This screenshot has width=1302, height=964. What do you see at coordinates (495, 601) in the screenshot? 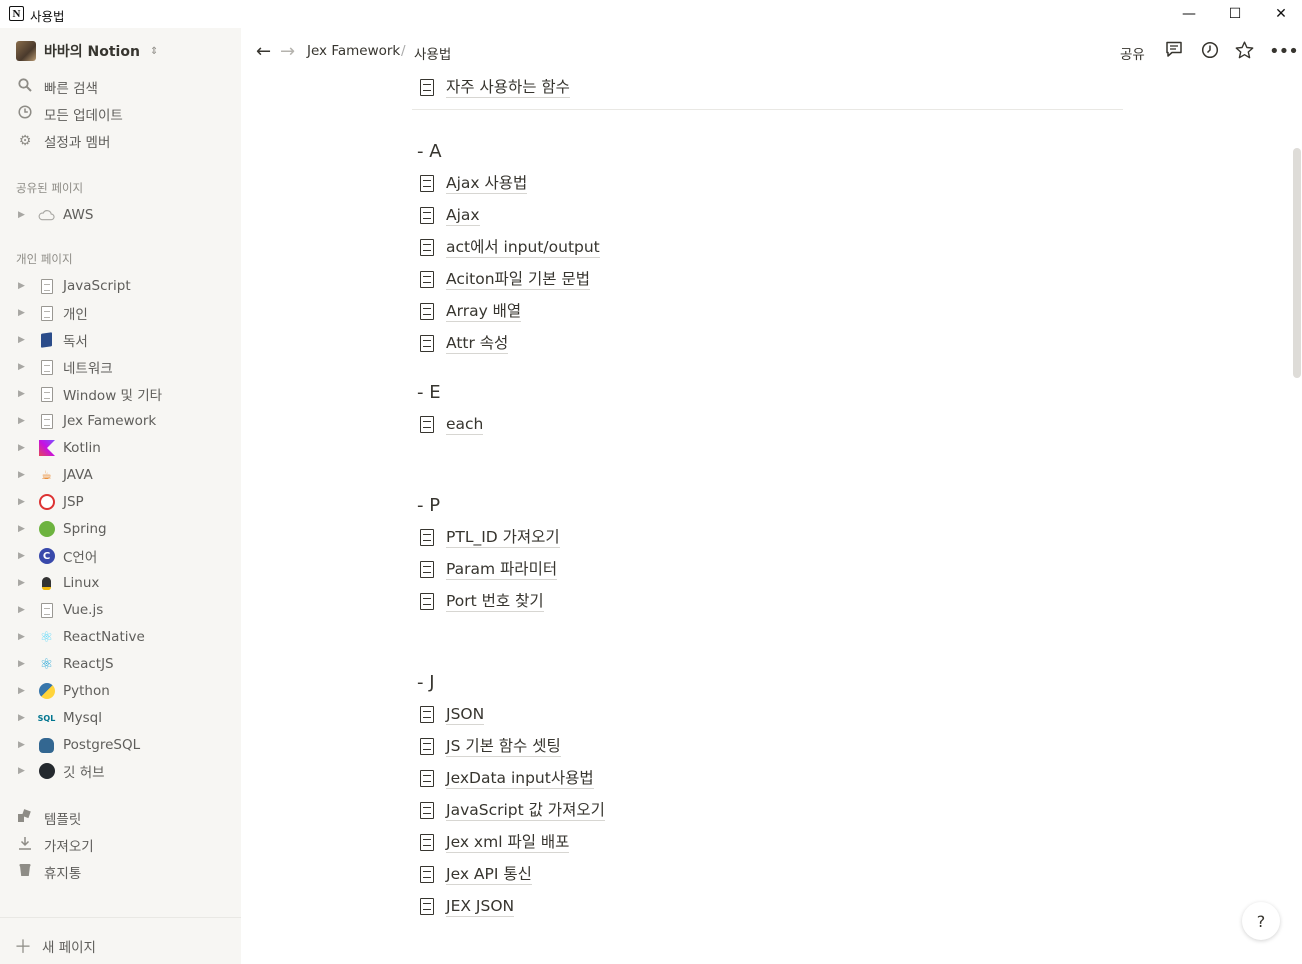
I see `page-link: Port 번호 찾기` at bounding box center [495, 601].